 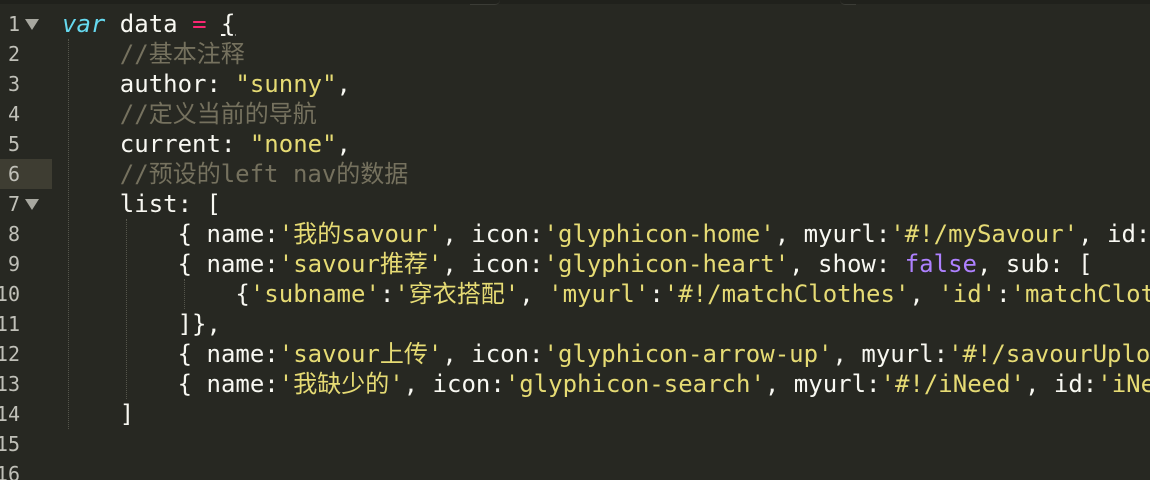 What do you see at coordinates (26, 324) in the screenshot?
I see `line-gutter: 11` at bounding box center [26, 324].